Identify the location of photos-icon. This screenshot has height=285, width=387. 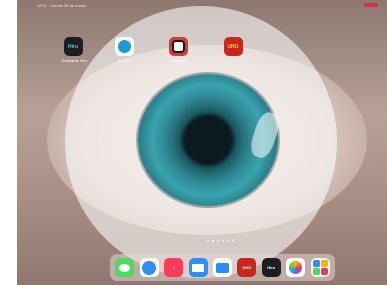
(296, 267).